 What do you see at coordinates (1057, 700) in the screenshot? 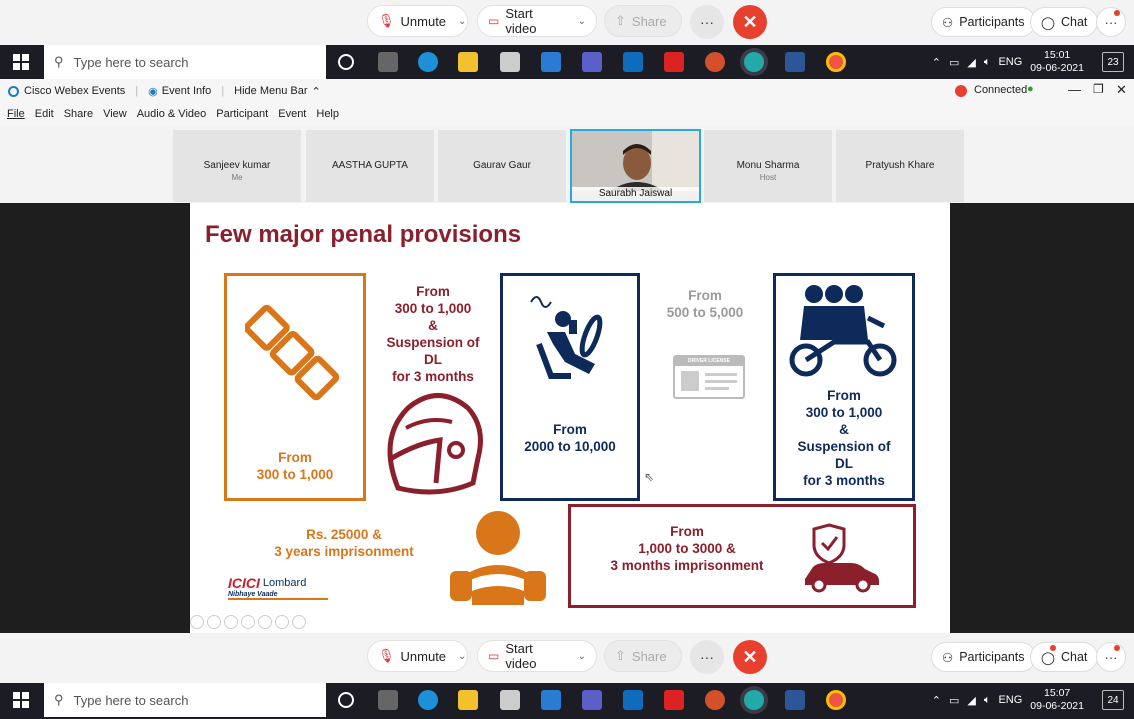
I see `clock: 15:07 09-06-2021` at bounding box center [1057, 700].